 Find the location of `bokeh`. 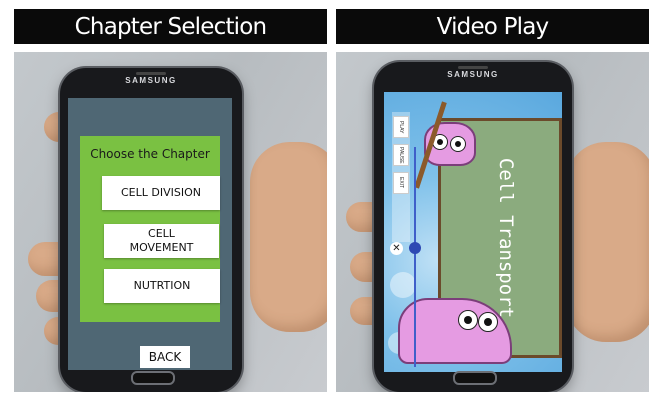

bokeh is located at coordinates (403, 285).